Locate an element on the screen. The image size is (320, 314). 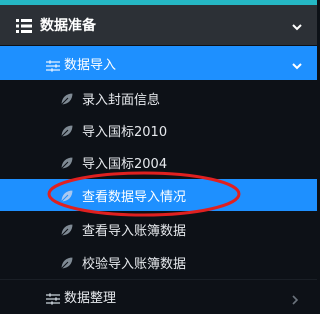
menu-item-verify-imported-ledger: 校验导入账簿数据 is located at coordinates (158, 262).